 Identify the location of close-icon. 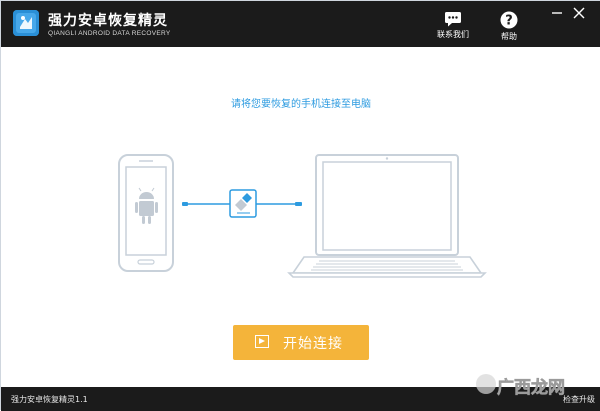
(579, 13).